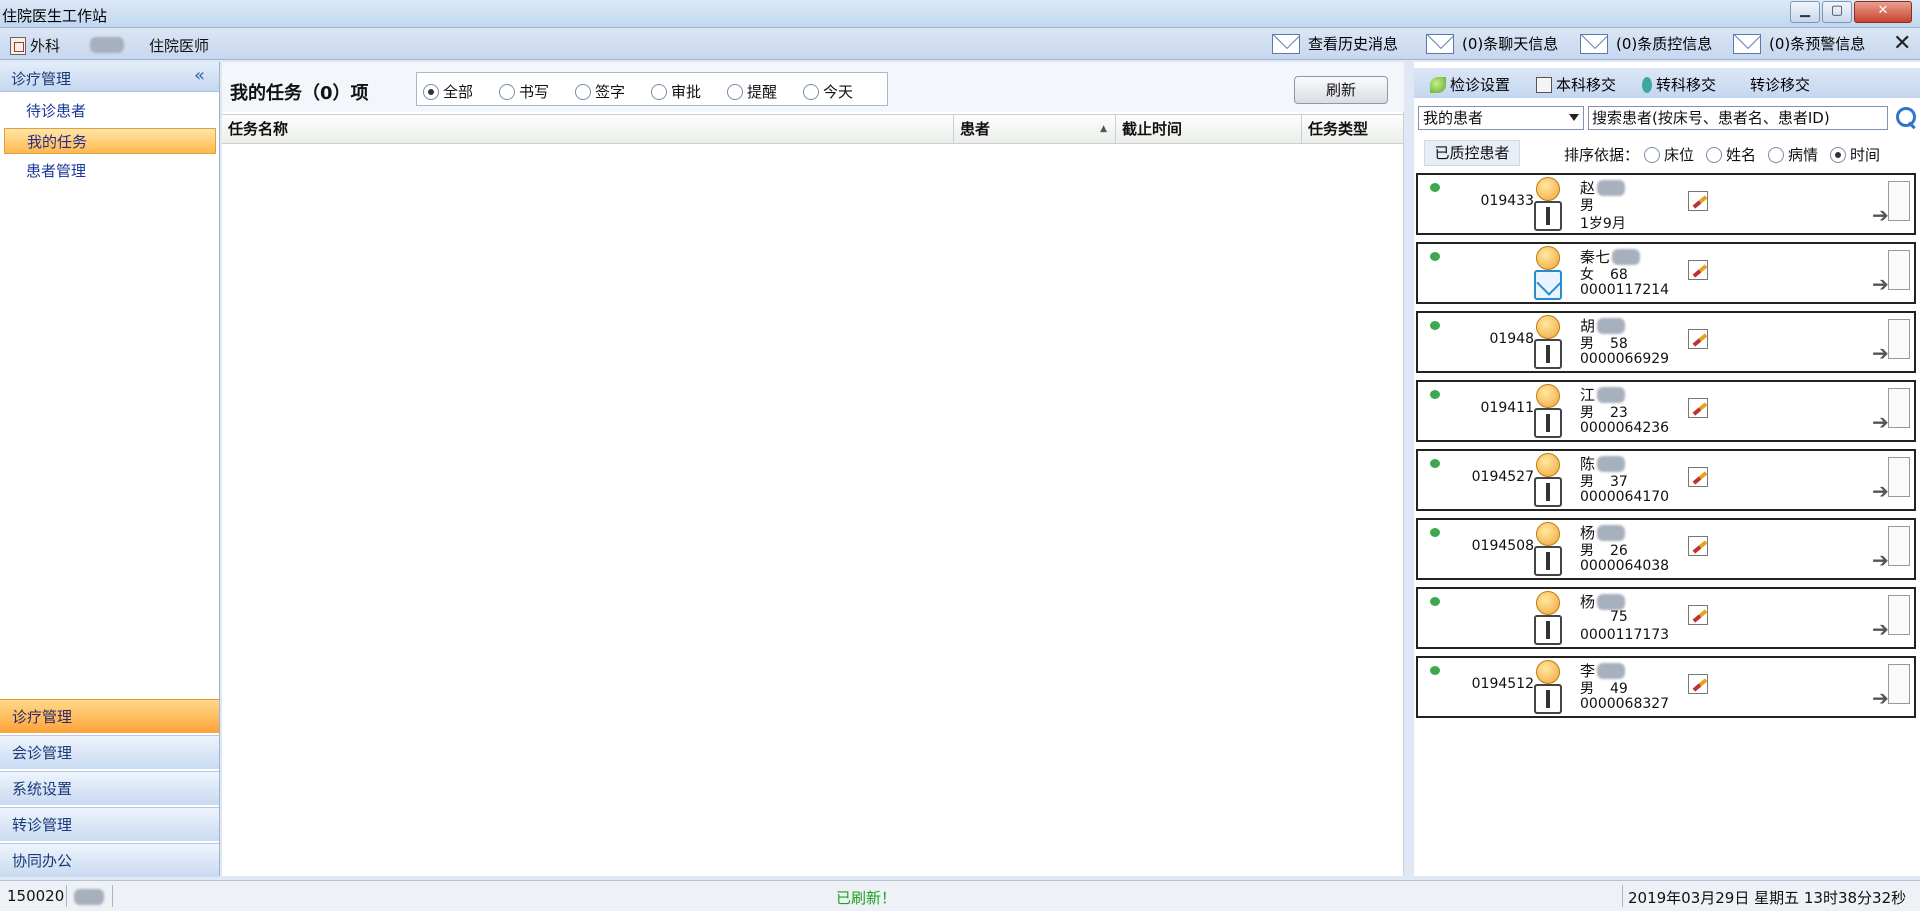 This screenshot has width=1920, height=911. Describe the element at coordinates (1604, 343) in the screenshot. I see `patient-demographics: 男 58` at that location.